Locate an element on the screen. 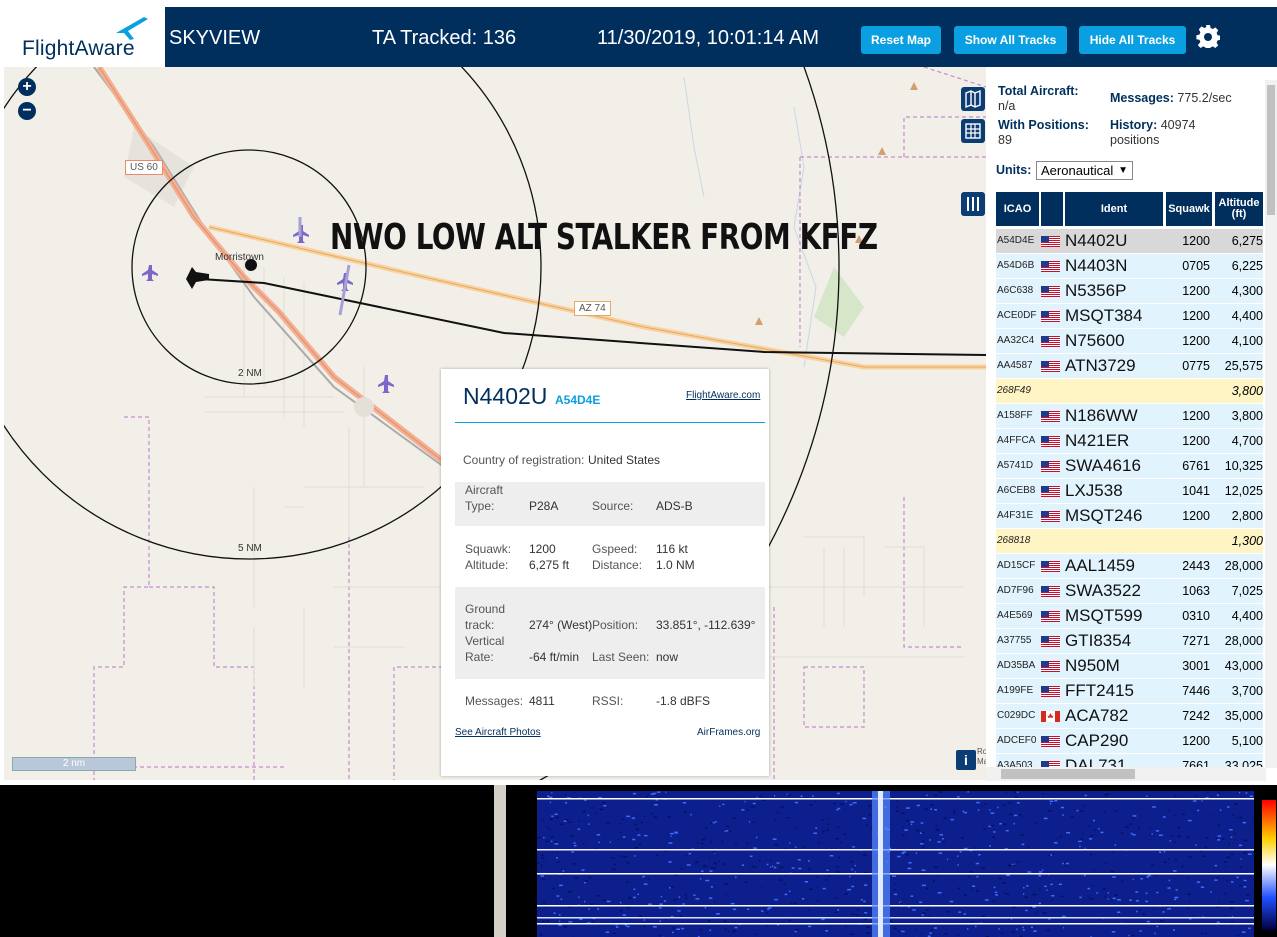  tracked-count: TA Tracked: 136 is located at coordinates (444, 38).